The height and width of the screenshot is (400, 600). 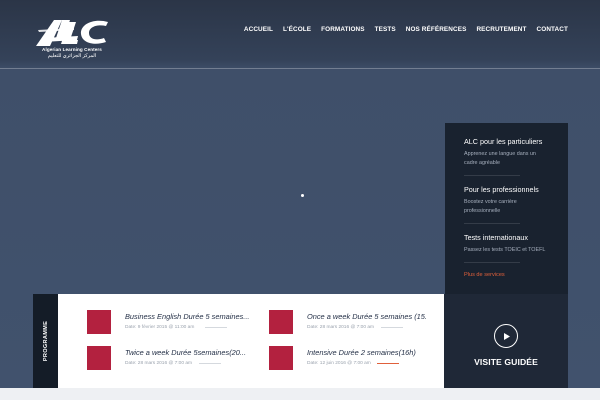 What do you see at coordinates (506, 362) in the screenshot?
I see `guided-tour-label: VISITE GUIDÉE` at bounding box center [506, 362].